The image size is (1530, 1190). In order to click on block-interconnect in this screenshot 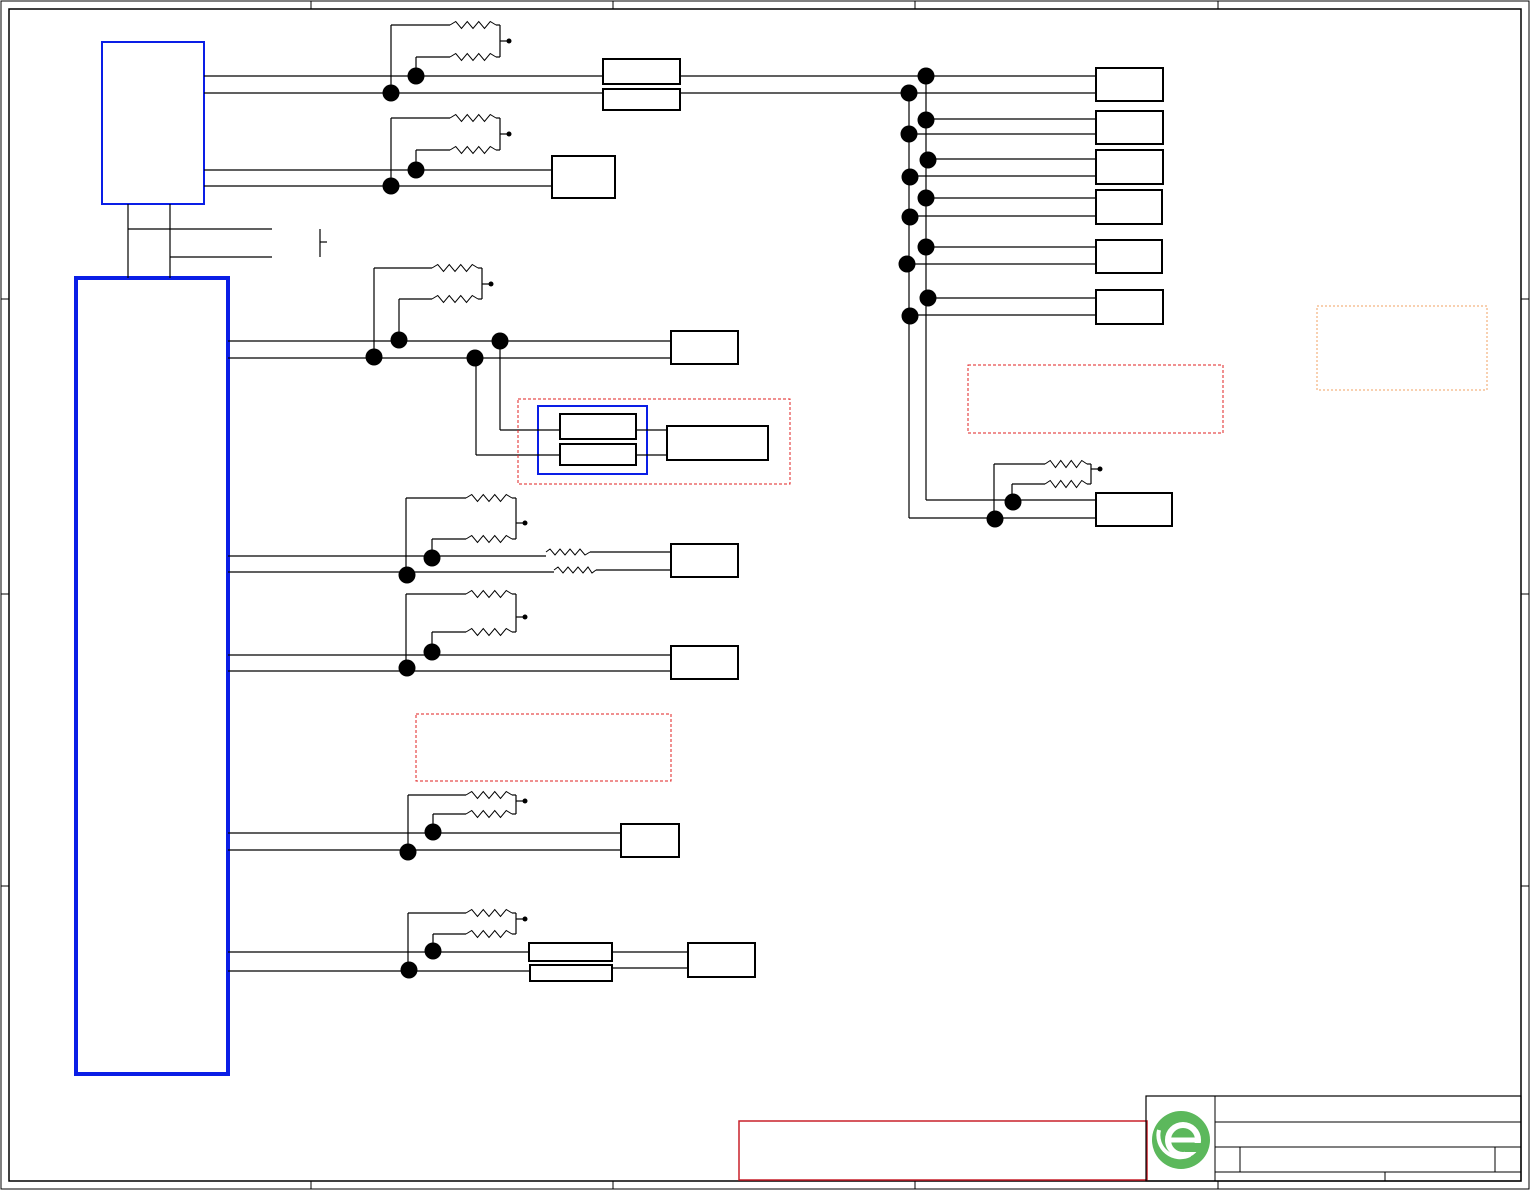, I will do `click(227, 241)`.